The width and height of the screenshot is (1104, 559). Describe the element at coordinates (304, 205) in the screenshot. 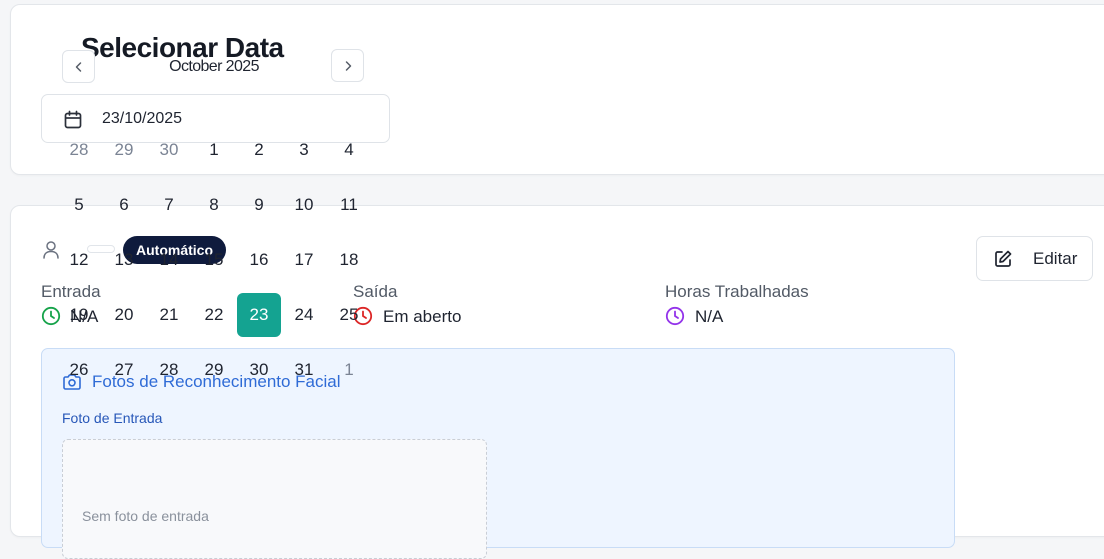

I see `calendar-day: 10` at that location.